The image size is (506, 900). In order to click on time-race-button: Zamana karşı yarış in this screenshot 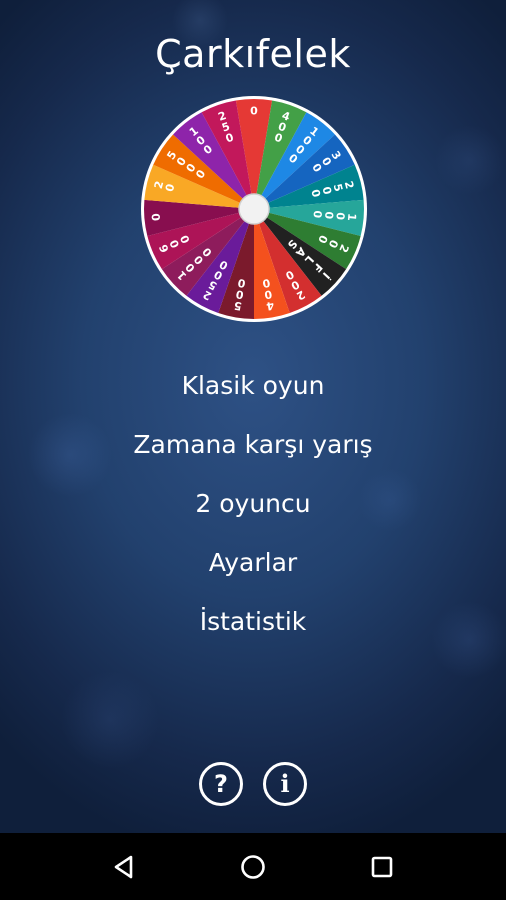, I will do `click(253, 444)`.